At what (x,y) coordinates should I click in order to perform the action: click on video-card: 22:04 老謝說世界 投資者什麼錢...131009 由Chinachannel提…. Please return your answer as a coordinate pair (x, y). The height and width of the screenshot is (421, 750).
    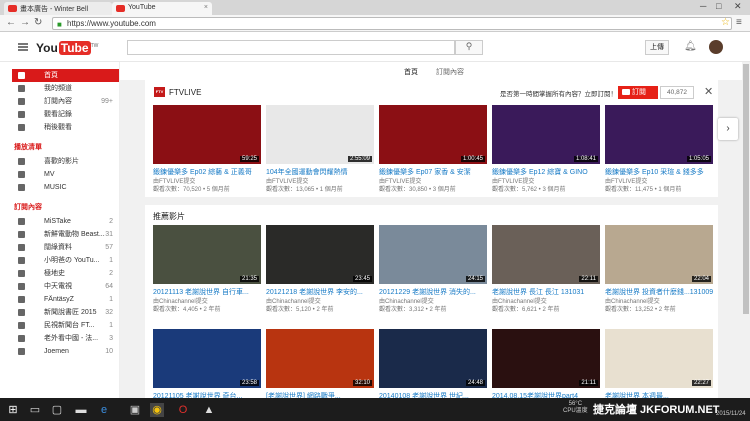
    Looking at the image, I should click on (659, 268).